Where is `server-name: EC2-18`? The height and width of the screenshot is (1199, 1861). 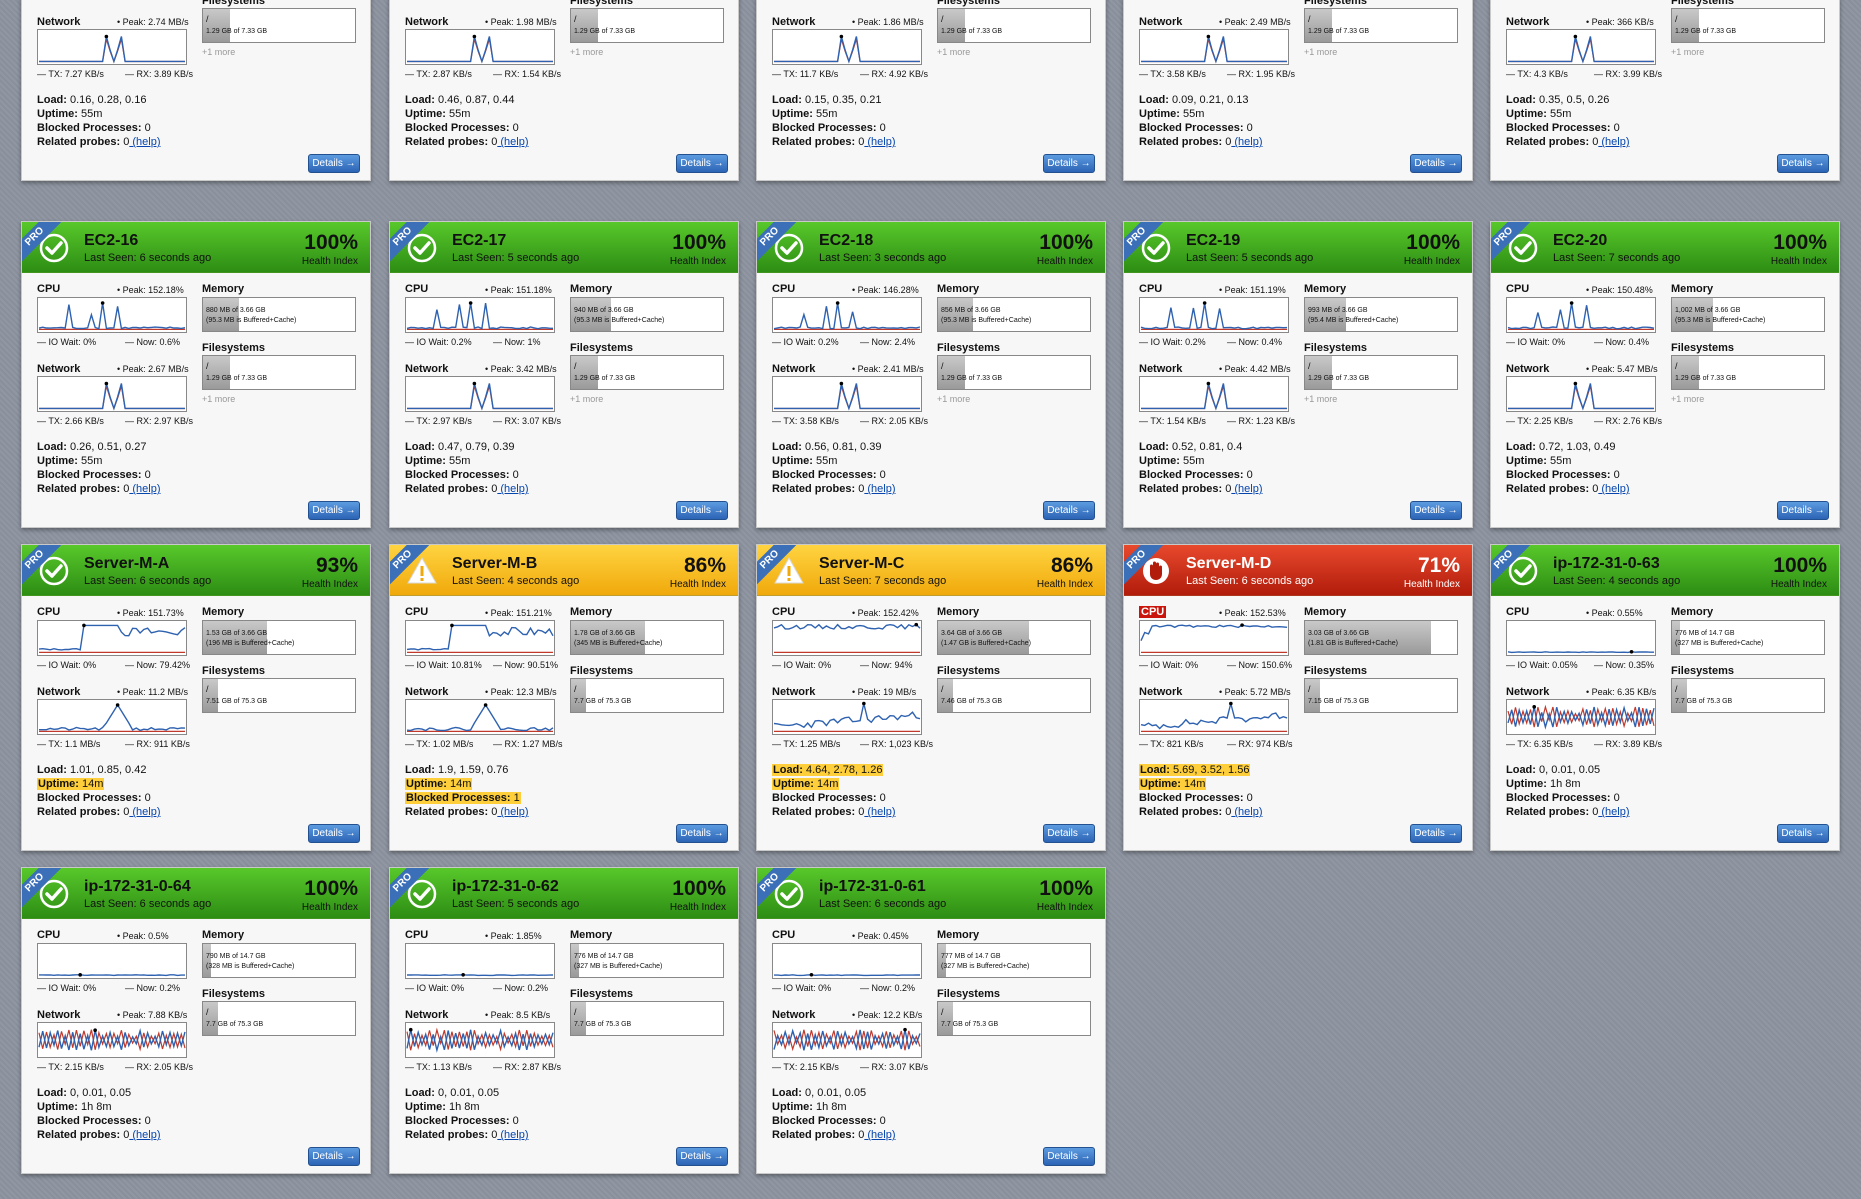 server-name: EC2-18 is located at coordinates (846, 241).